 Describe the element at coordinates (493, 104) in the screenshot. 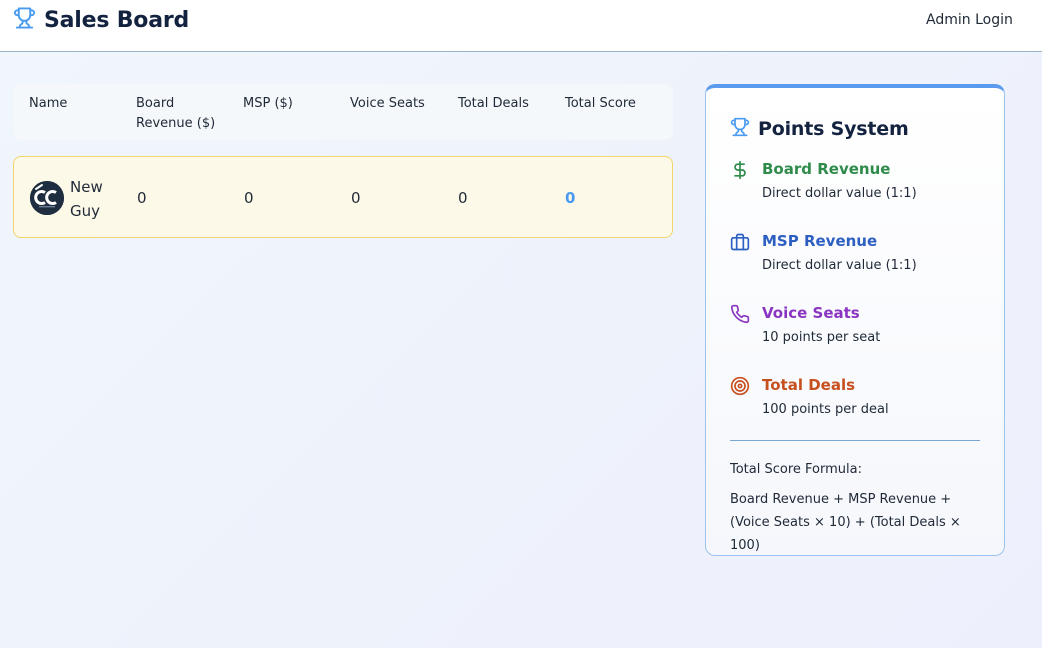

I see `column-header-total-deals: Total Deals` at that location.